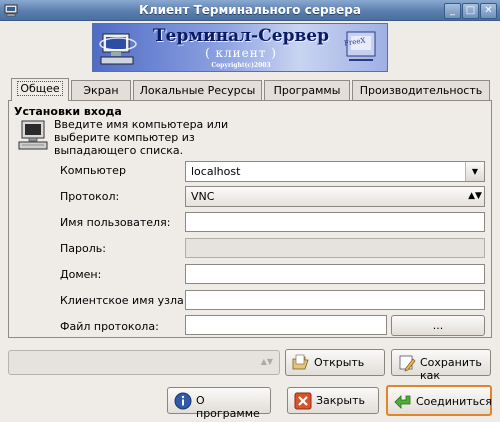 Image resolution: width=500 pixels, height=422 pixels. What do you see at coordinates (33, 135) in the screenshot?
I see `computer-icon` at bounding box center [33, 135].